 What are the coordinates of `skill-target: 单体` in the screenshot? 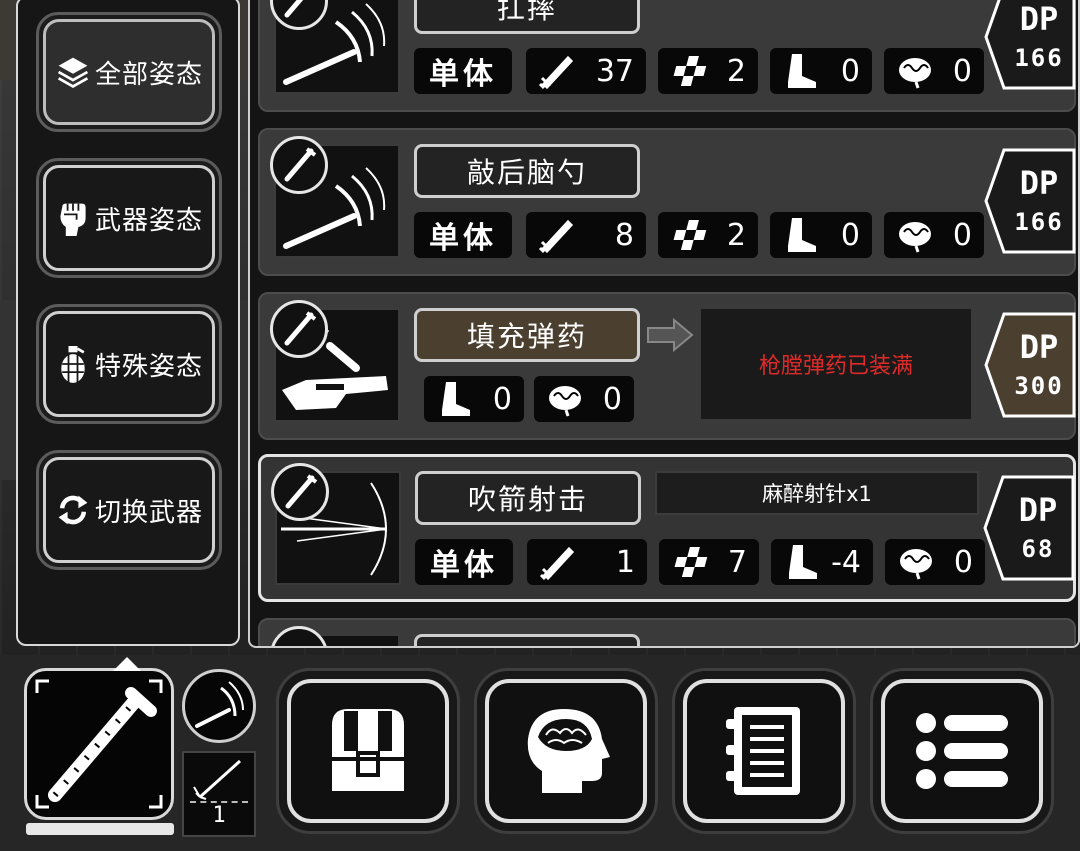 It's located at (463, 71).